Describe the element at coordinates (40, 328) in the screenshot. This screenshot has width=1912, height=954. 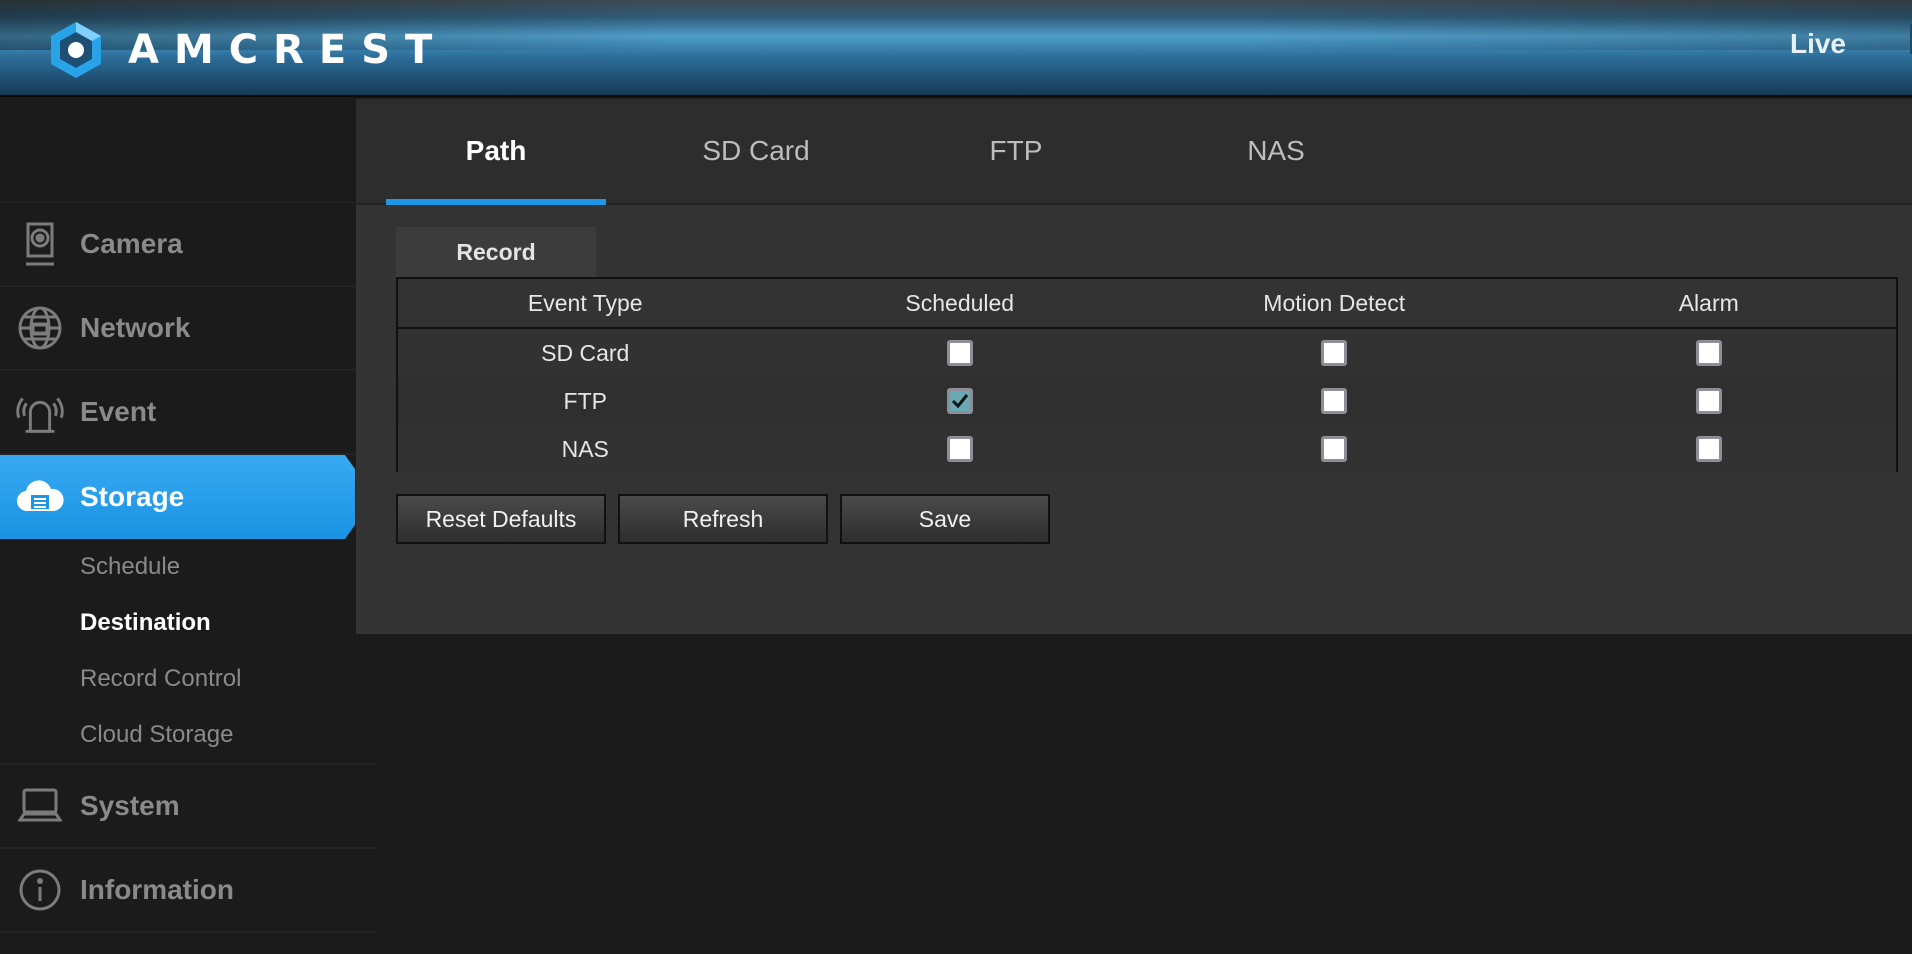
I see `network-globe-icon` at that location.